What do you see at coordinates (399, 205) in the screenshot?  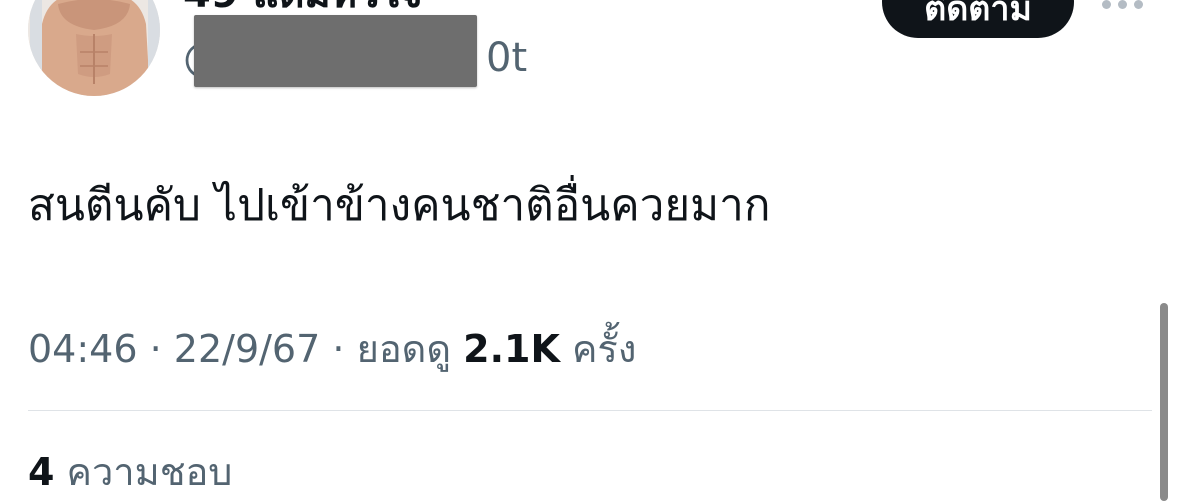 I see `tweet-text: สนตีนคับ ไปเข้าข้างคนชาติอื่นควยมาก` at bounding box center [399, 205].